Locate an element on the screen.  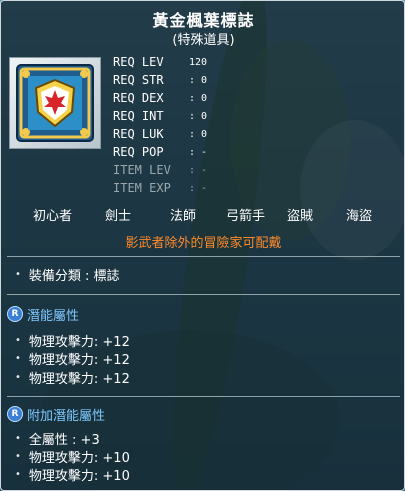
item-name: 黃金楓葉標誌 is located at coordinates (203, 20).